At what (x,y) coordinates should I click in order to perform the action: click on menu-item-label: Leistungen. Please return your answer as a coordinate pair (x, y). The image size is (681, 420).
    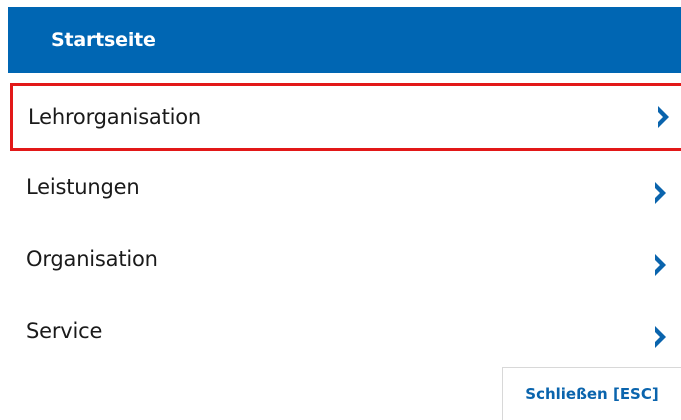
    Looking at the image, I should click on (83, 187).